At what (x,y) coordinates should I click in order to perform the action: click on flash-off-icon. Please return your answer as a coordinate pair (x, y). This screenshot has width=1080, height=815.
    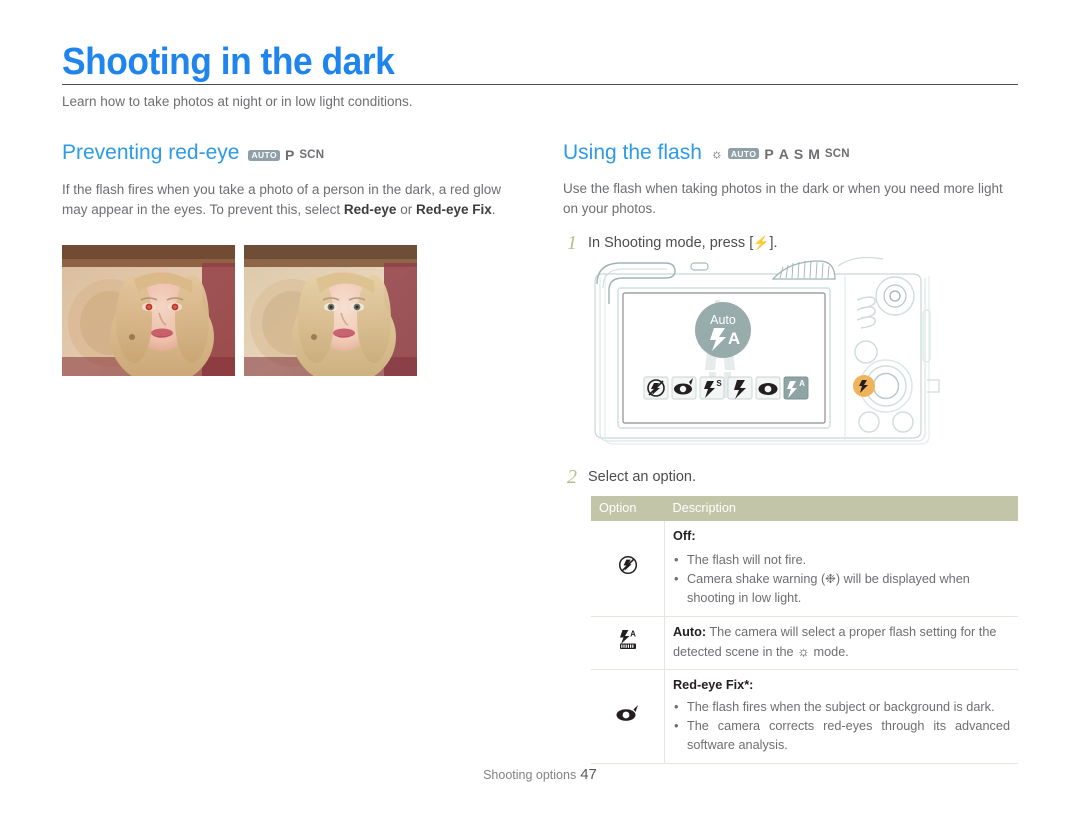
    Looking at the image, I should click on (628, 569).